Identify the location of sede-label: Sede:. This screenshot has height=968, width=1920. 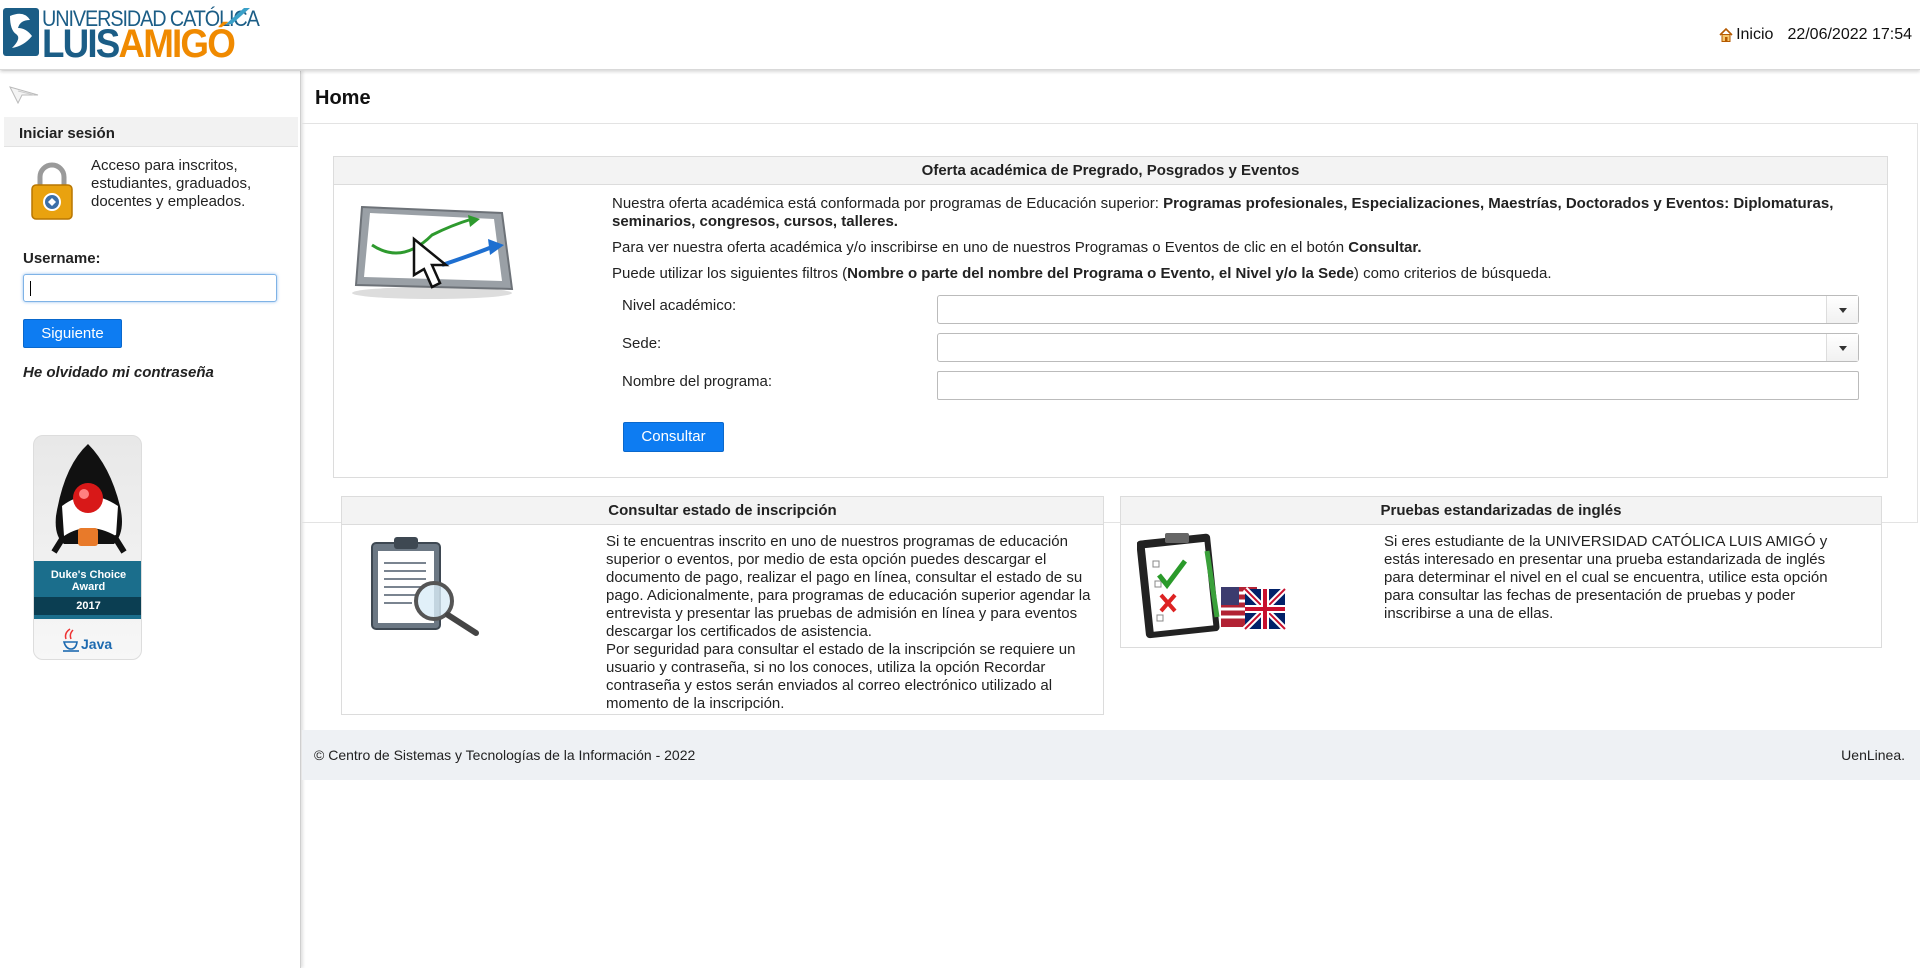
(642, 343).